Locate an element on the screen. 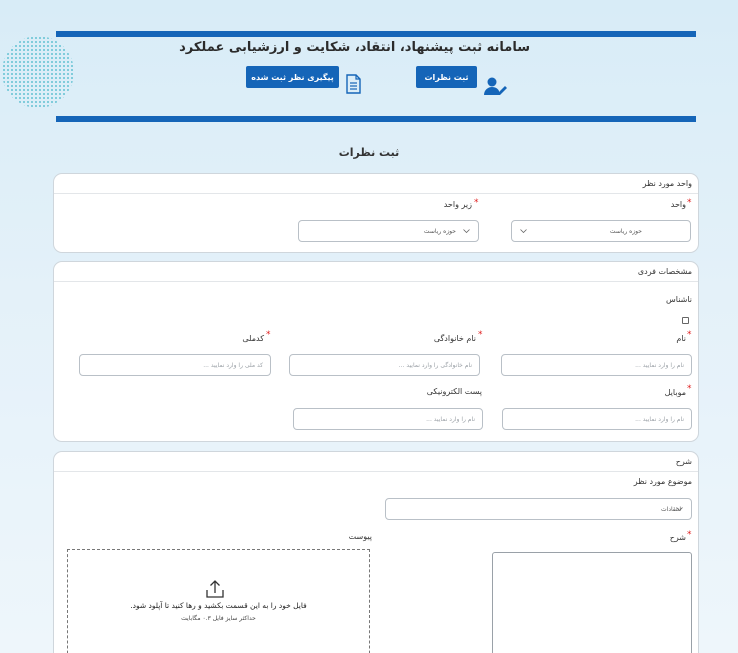  track-submission-button: پیگیری نظر ثبت شده is located at coordinates (292, 77).